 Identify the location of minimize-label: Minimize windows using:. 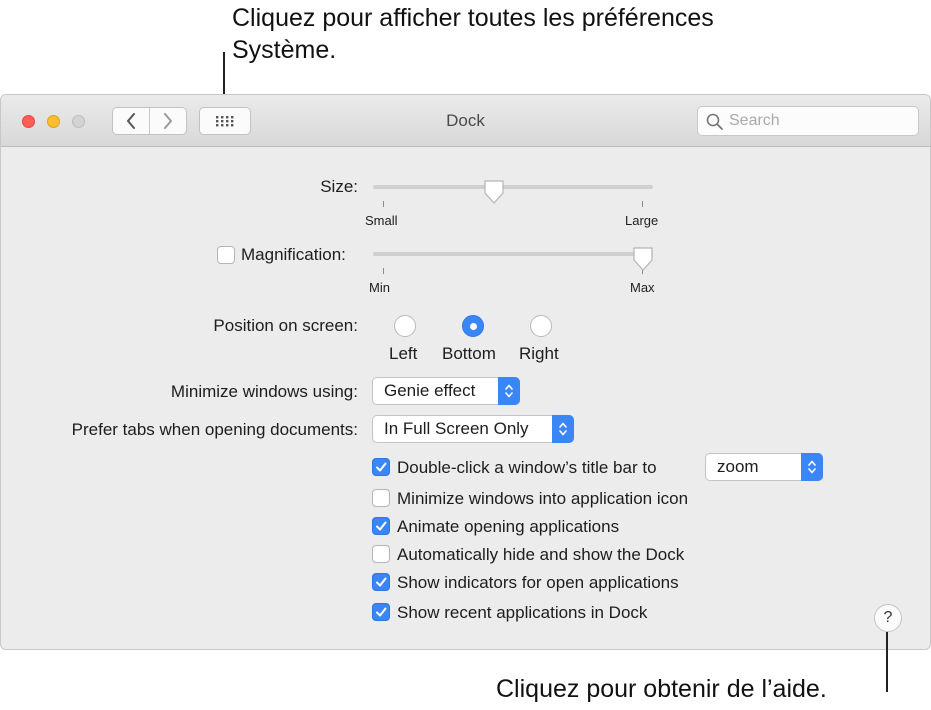
(229, 392).